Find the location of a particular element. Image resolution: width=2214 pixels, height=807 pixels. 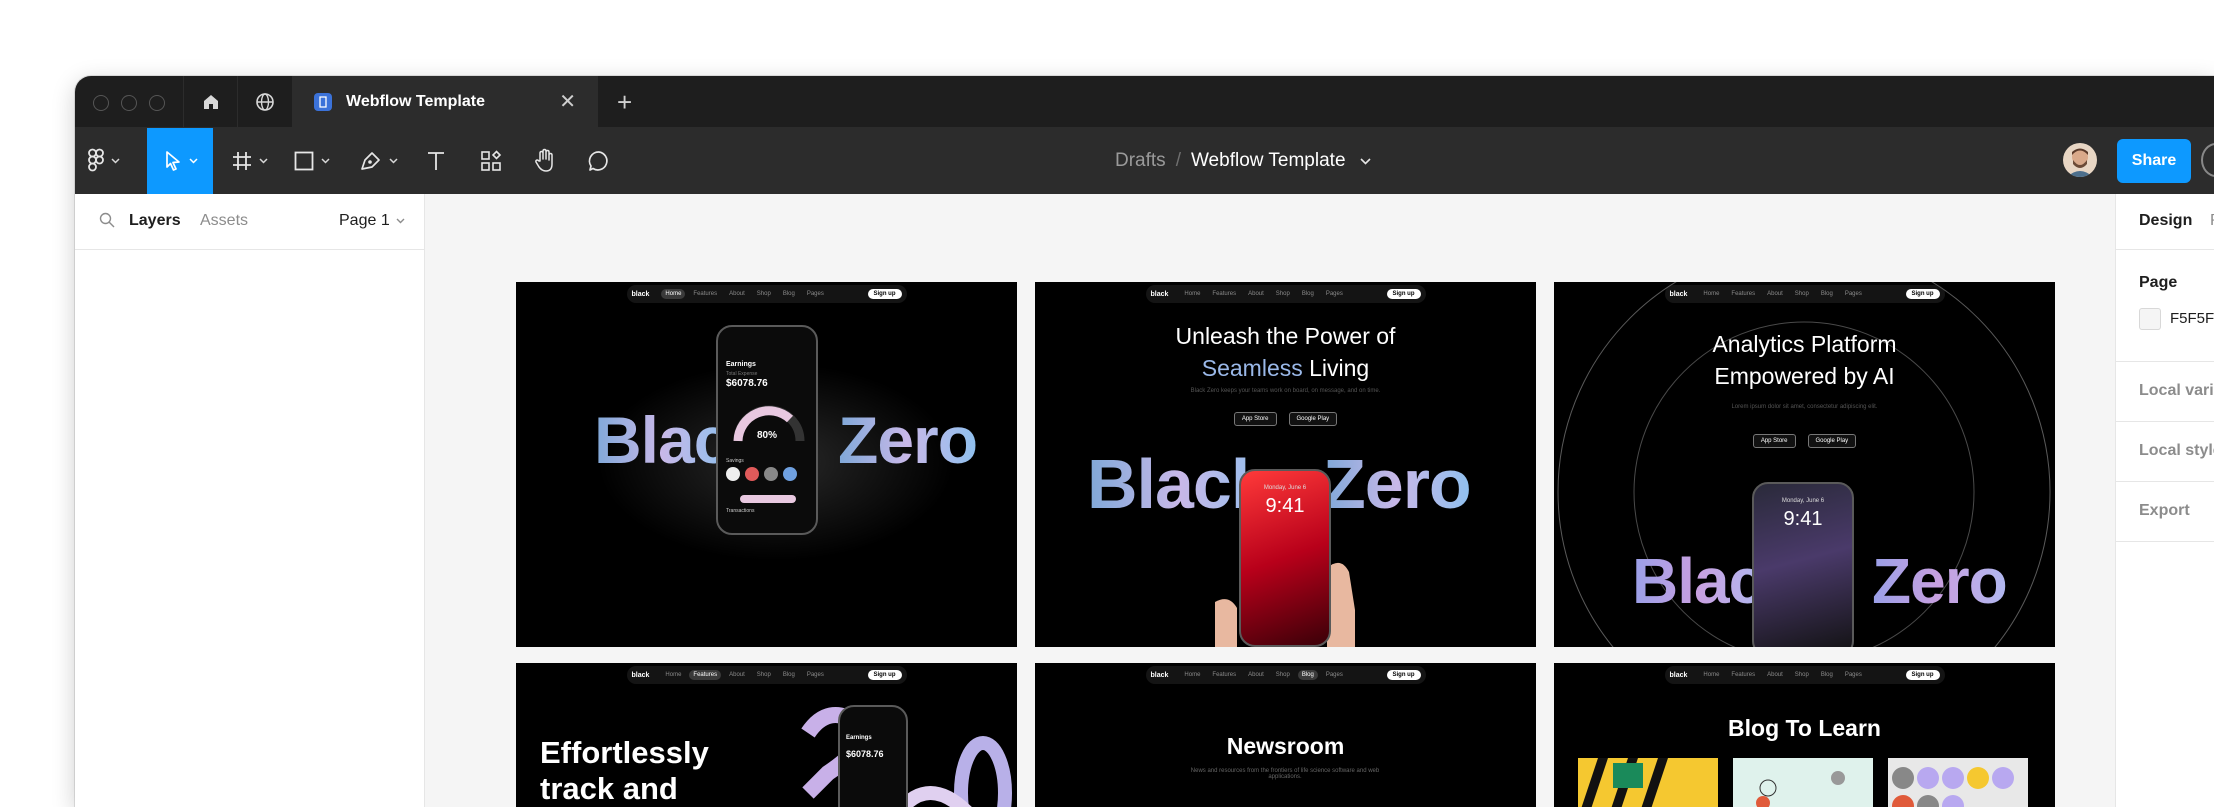

features-headline-line1: Effortlessly is located at coordinates (624, 752).